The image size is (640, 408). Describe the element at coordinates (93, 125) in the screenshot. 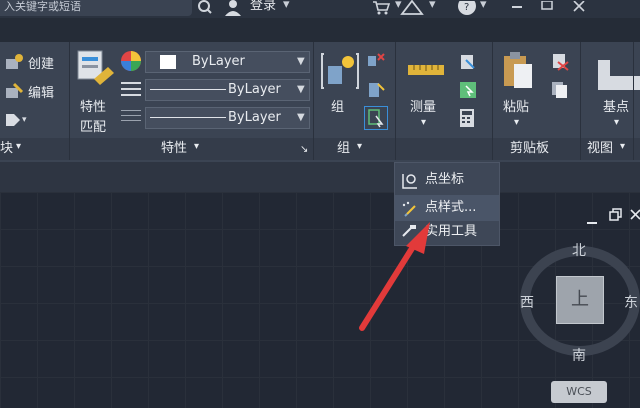

I see `match-properties-label-2: 匹配` at that location.